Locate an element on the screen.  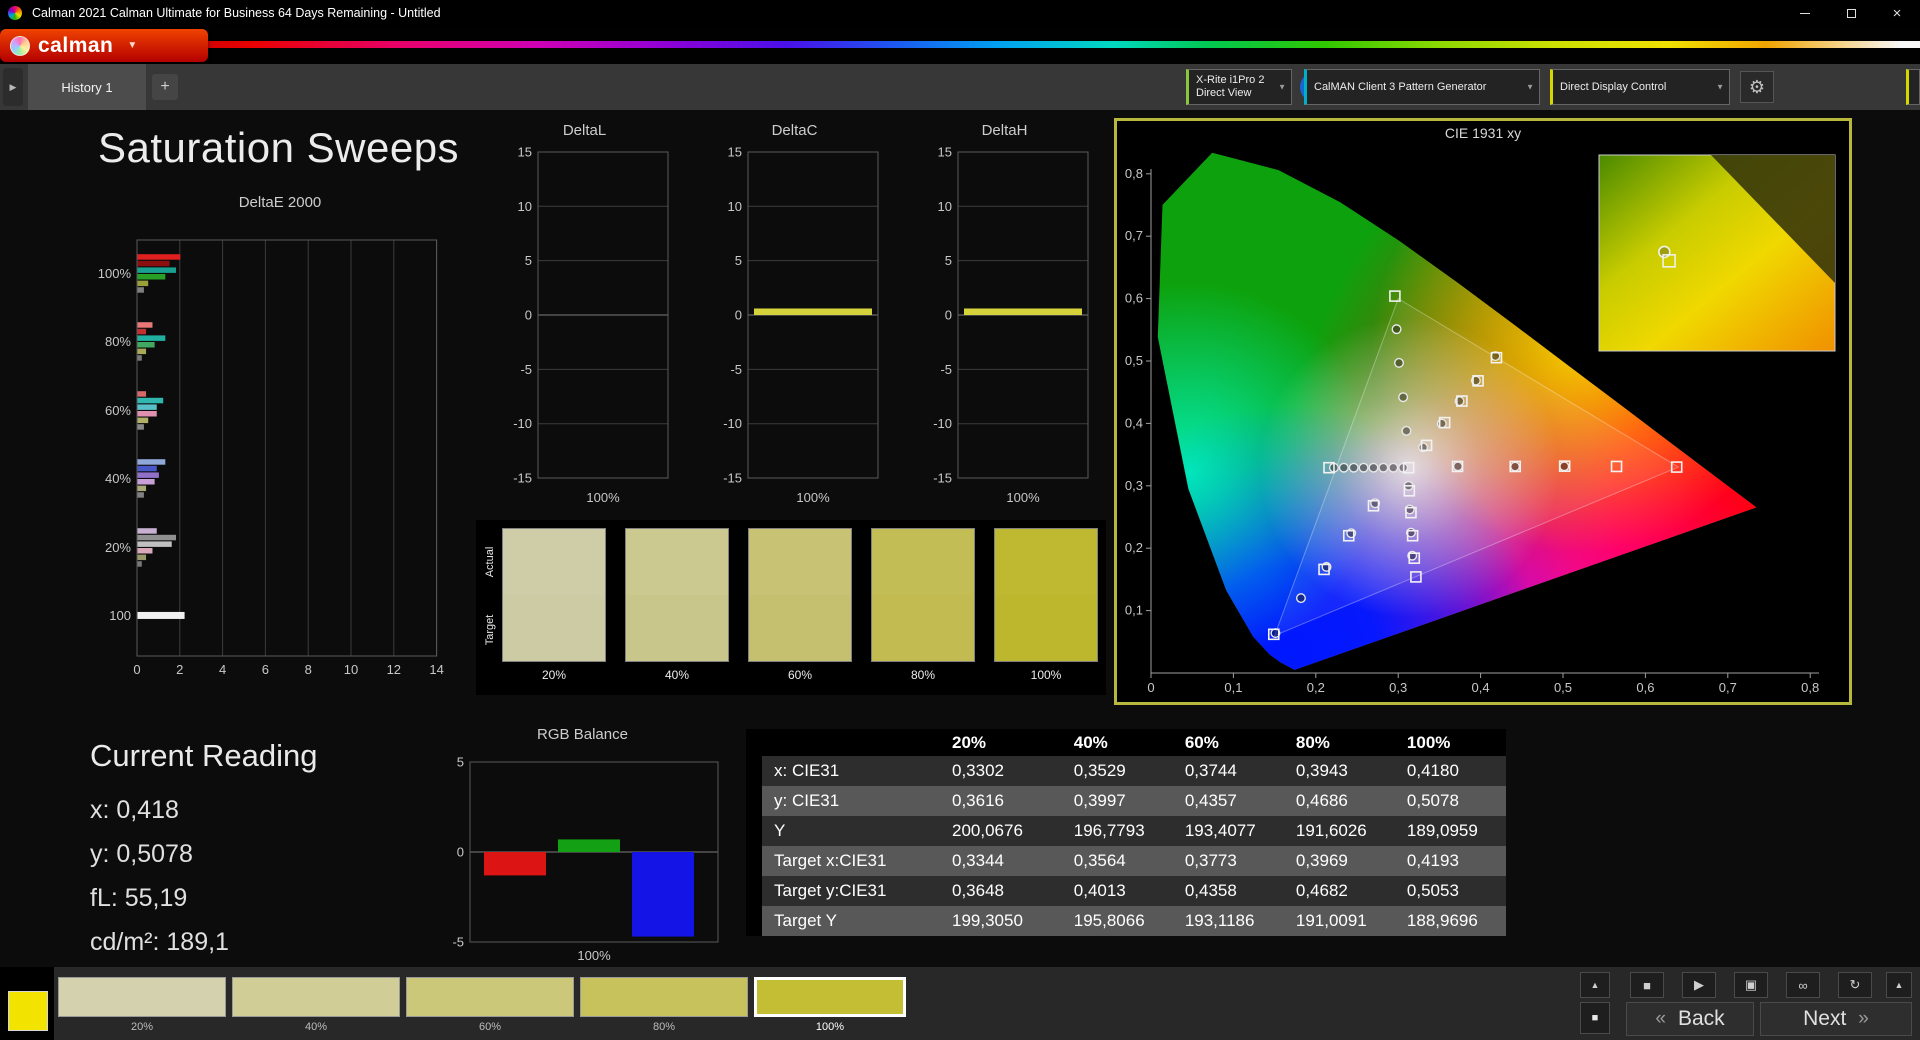
active-pattern-tile-well is located at coordinates (27, 1003).